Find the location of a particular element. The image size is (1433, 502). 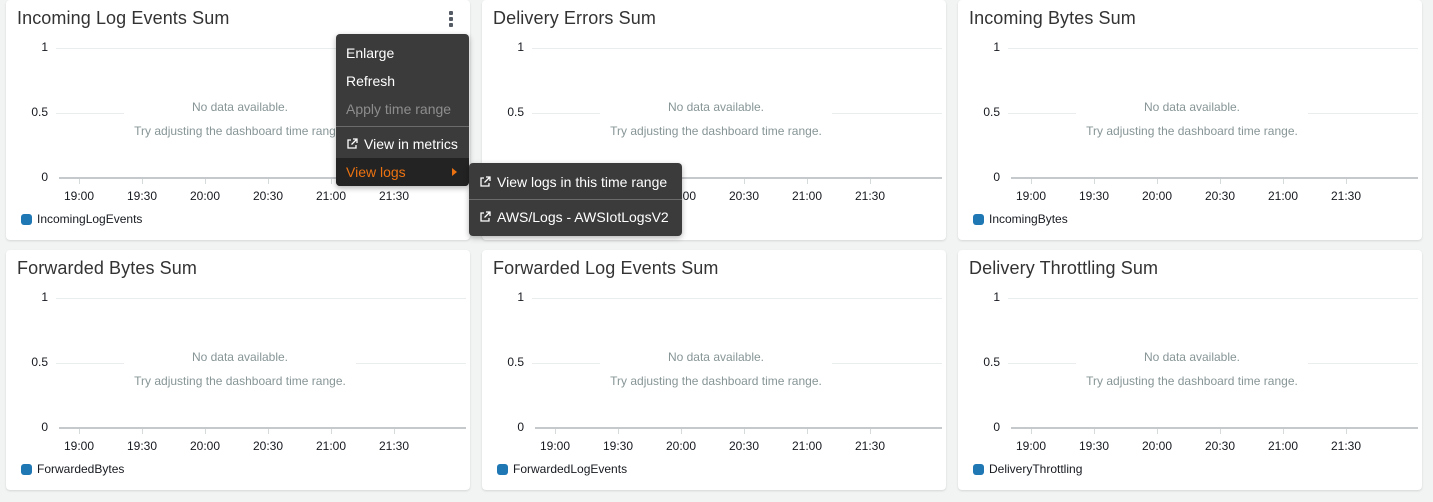

widget-title: Incoming Bytes Sum is located at coordinates (1052, 18).